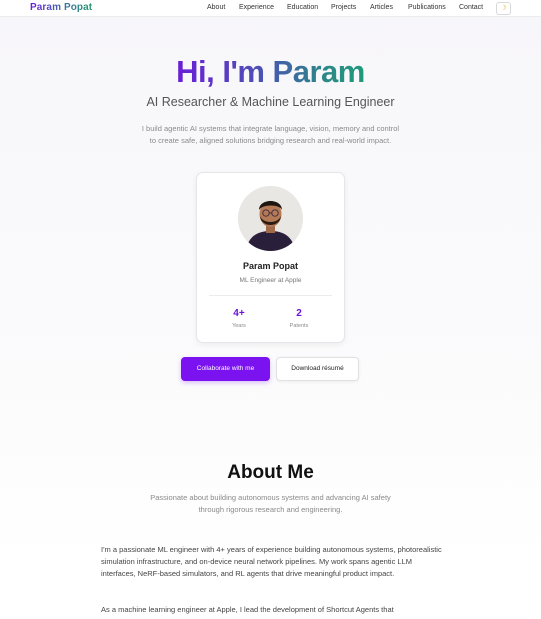 The image size is (541, 619). Describe the element at coordinates (270, 266) in the screenshot. I see `profile-name: Param Popat` at that location.